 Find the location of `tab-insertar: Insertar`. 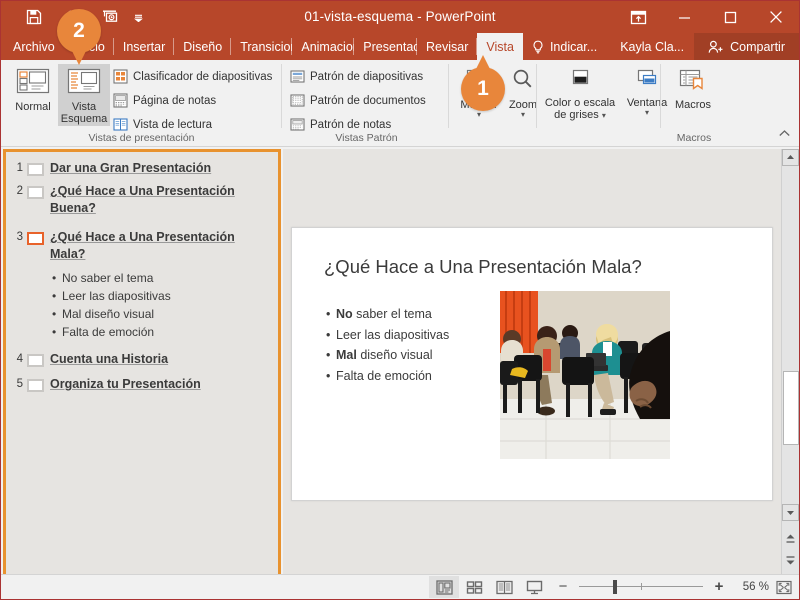

tab-insertar: Insertar is located at coordinates (144, 46).